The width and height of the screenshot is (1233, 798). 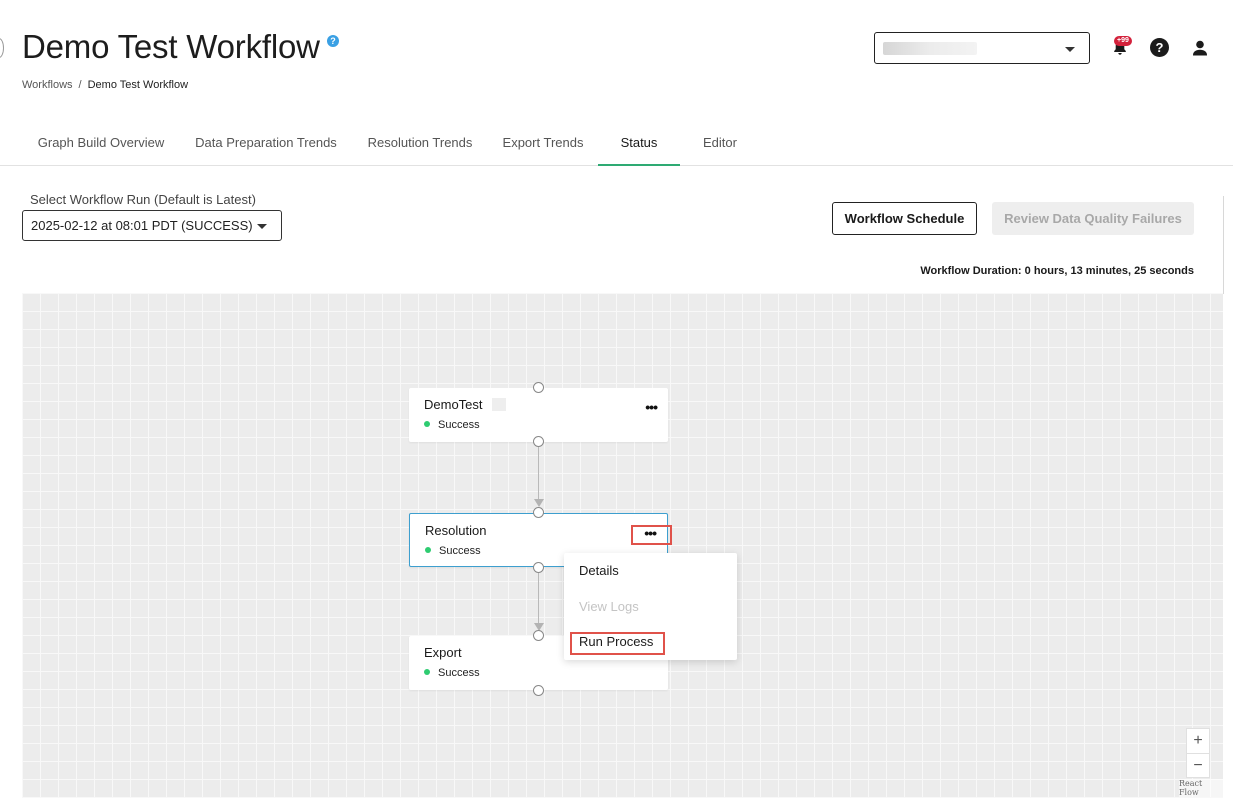 What do you see at coordinates (171, 46) in the screenshot?
I see `page-title: Demo Test Workflow` at bounding box center [171, 46].